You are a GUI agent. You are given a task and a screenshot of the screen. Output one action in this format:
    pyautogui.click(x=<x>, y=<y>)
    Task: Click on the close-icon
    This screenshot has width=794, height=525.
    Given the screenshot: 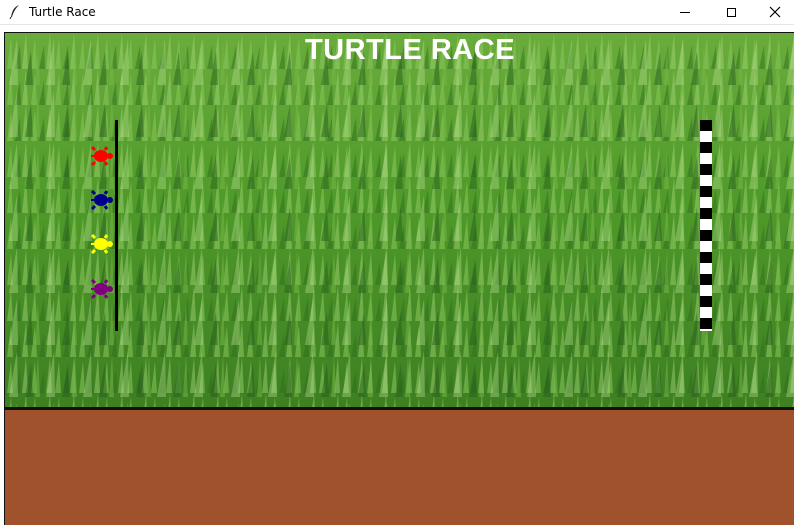 What is the action you would take?
    pyautogui.click(x=775, y=12)
    